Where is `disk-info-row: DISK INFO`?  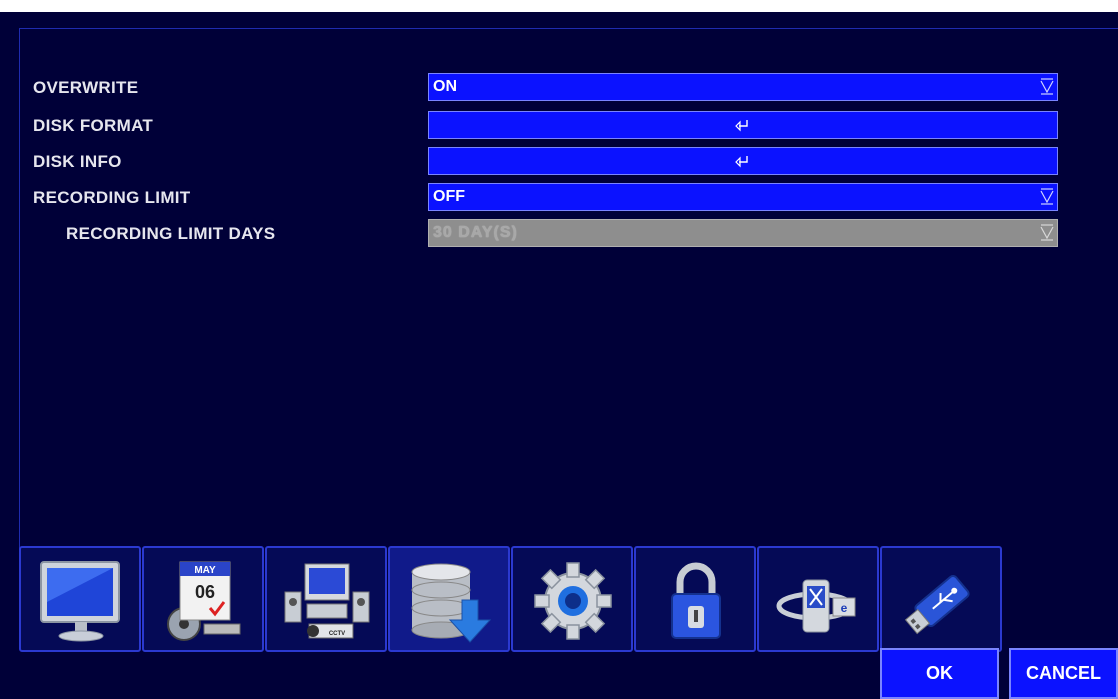 disk-info-row: DISK INFO is located at coordinates (569, 162).